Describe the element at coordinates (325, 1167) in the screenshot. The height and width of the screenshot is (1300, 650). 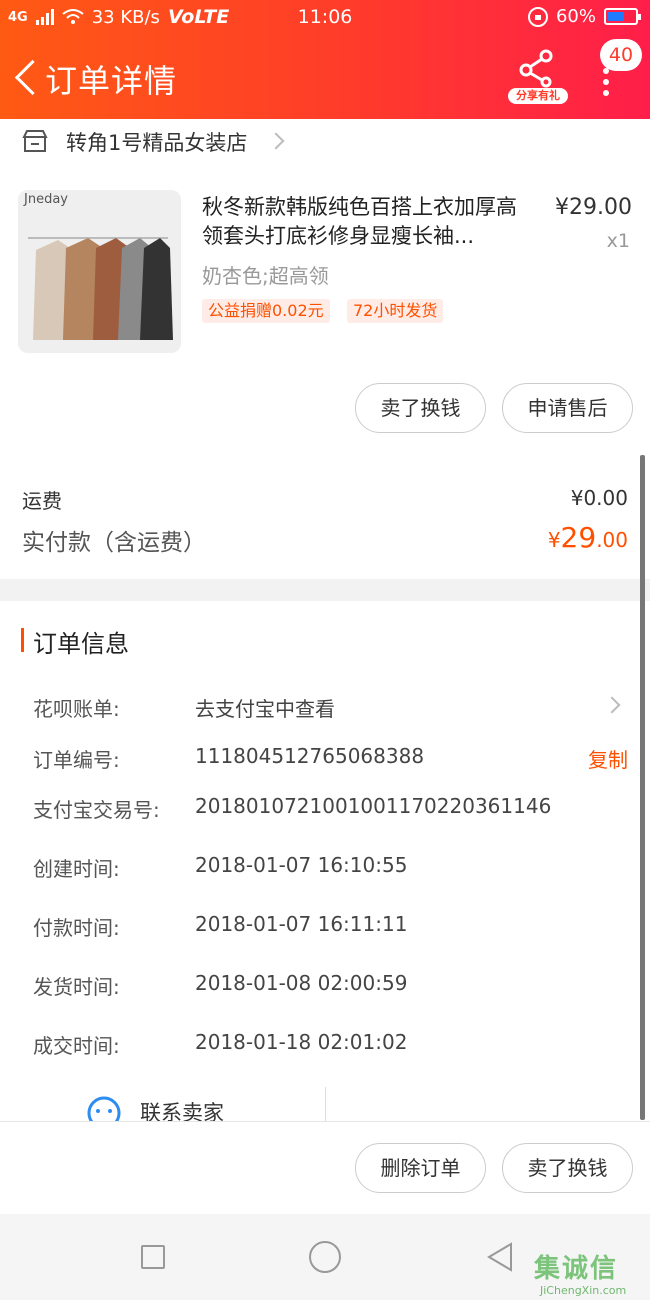
I see `bottom-action-bar: 删除订单 卖了换钱` at that location.